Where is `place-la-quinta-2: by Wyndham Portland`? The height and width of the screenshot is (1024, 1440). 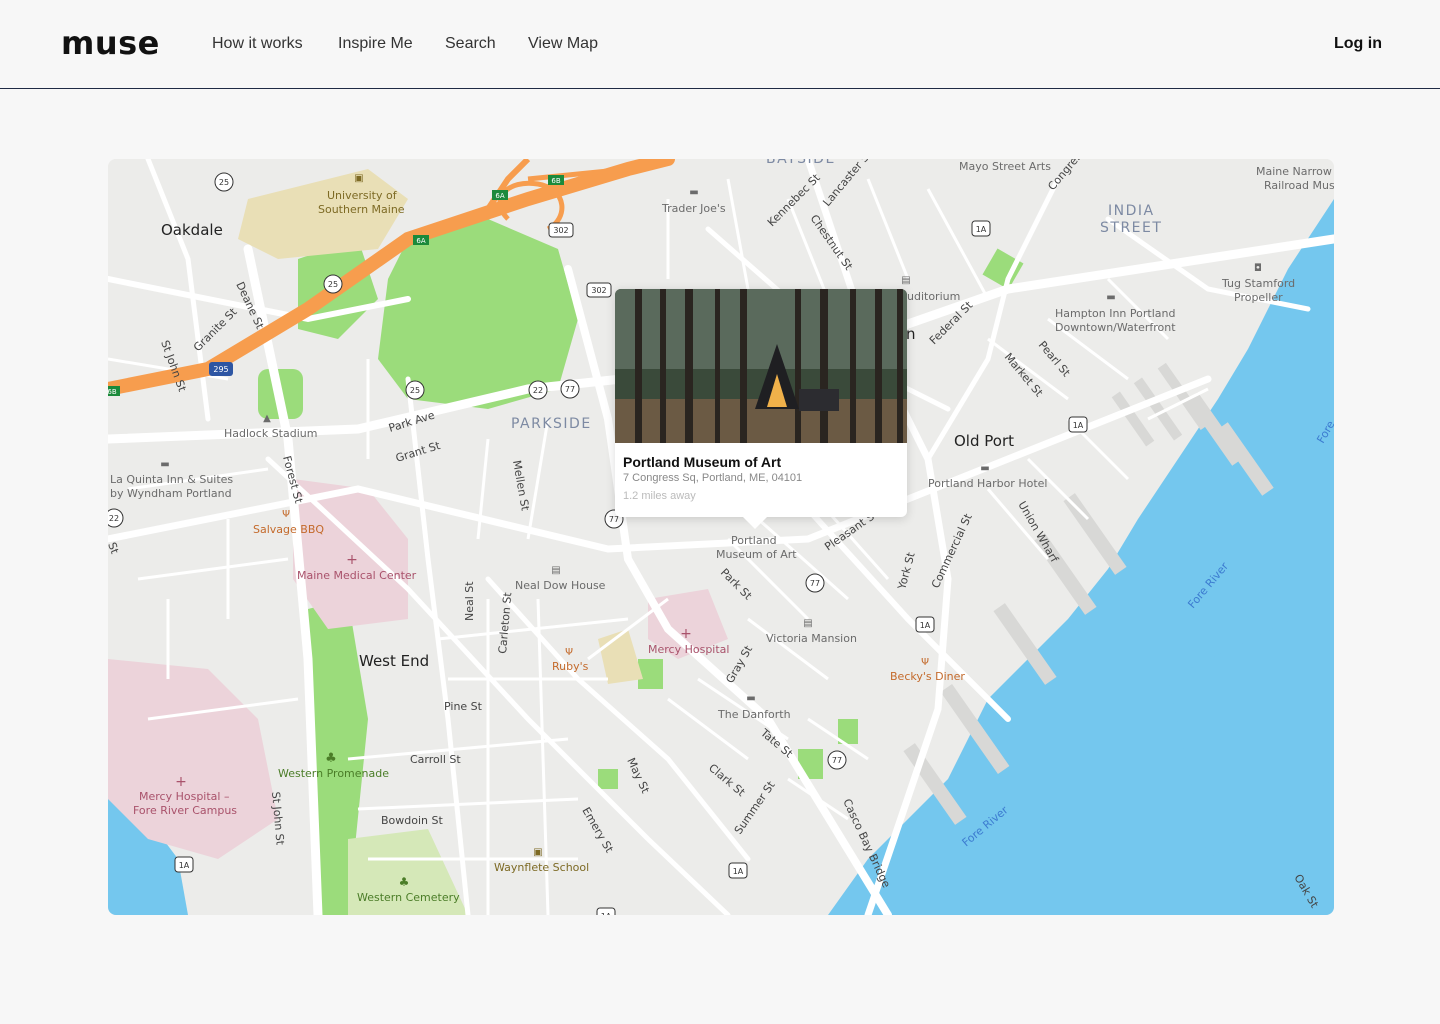
place-la-quinta-2: by Wyndham Portland is located at coordinates (171, 493).